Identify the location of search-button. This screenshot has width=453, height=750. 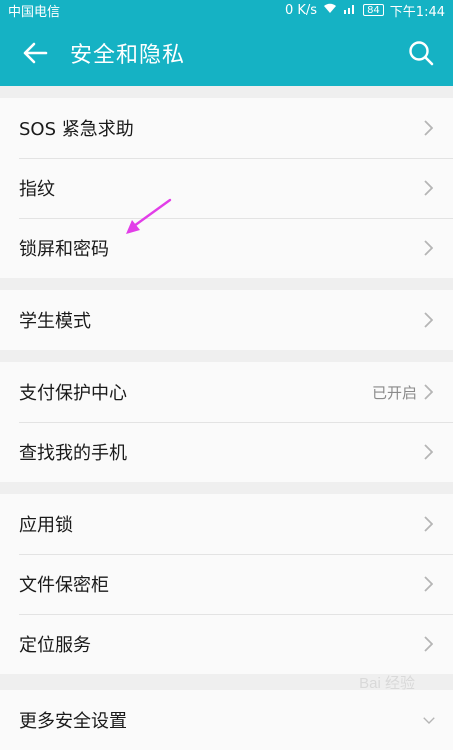
(421, 53).